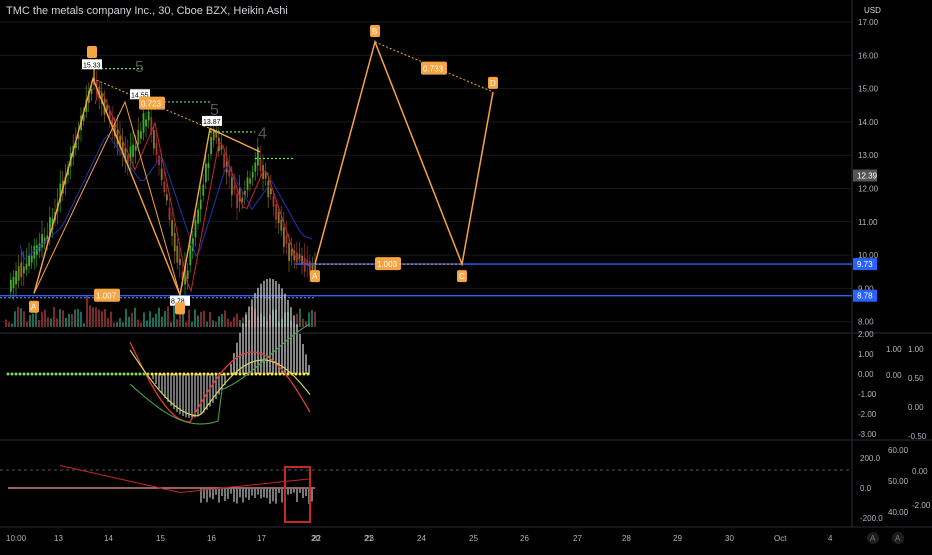 The width and height of the screenshot is (932, 555). Describe the element at coordinates (211, 538) in the screenshot. I see `x-axis-tick-label: 16` at that location.